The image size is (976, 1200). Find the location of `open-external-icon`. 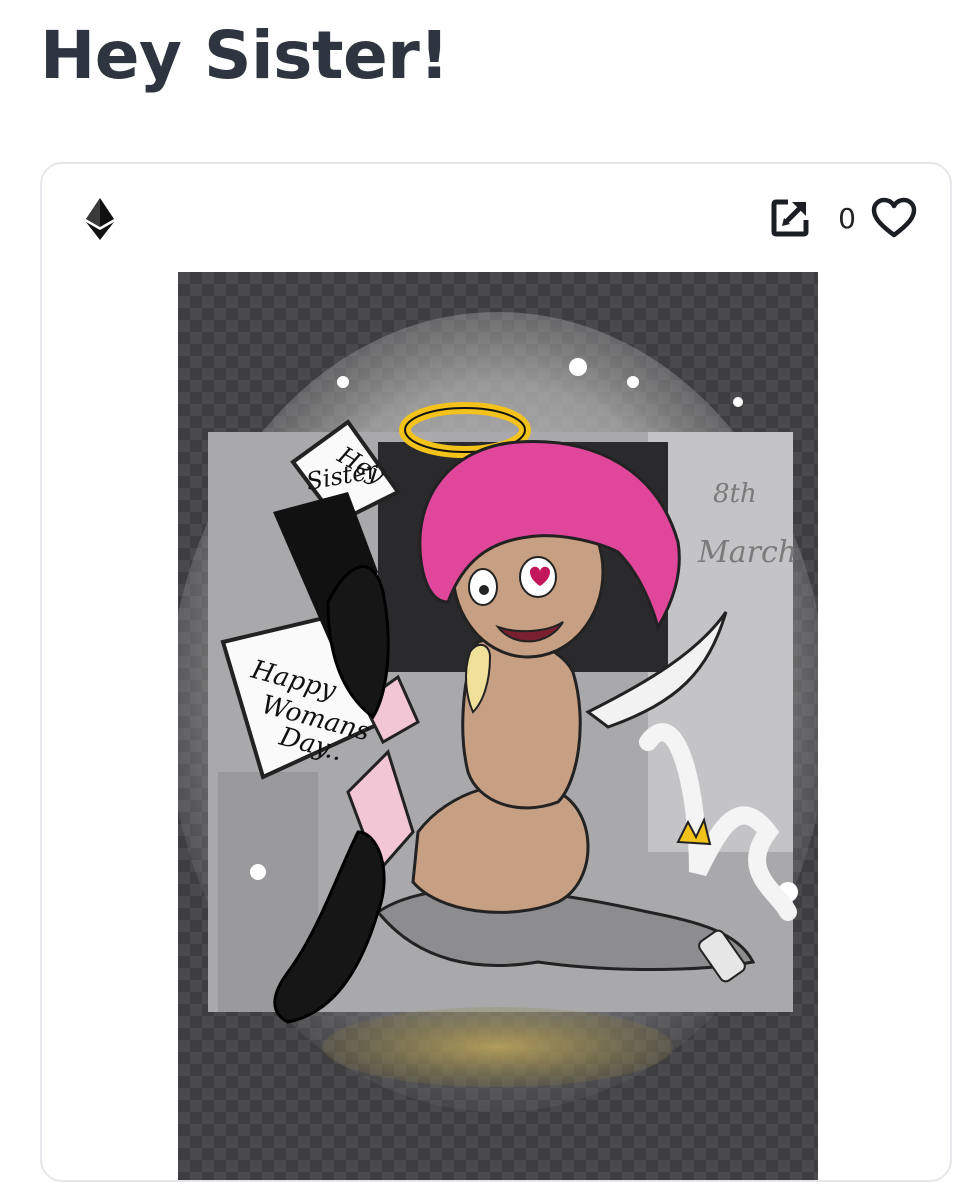

open-external-icon is located at coordinates (790, 218).